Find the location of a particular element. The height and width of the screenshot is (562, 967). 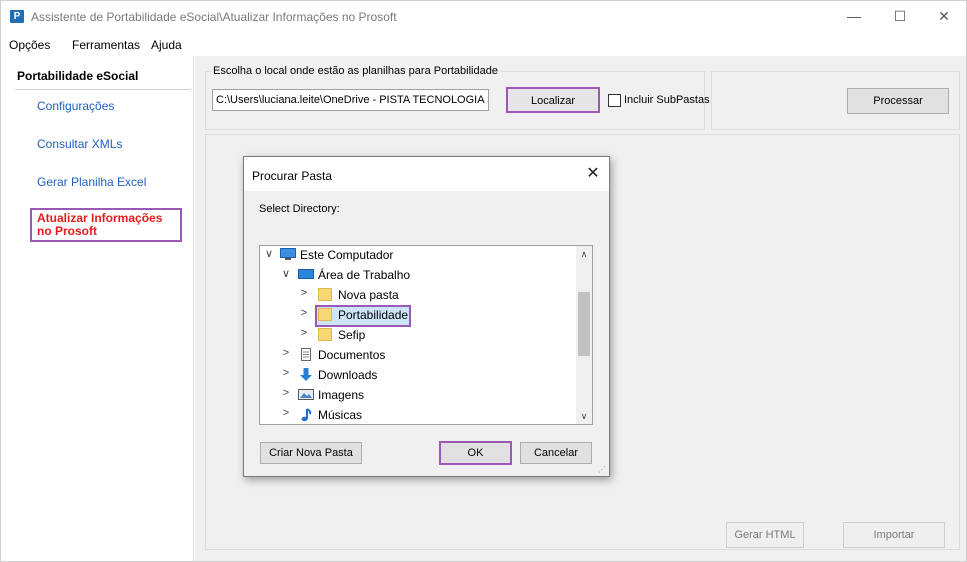

computer-icon is located at coordinates (288, 254).